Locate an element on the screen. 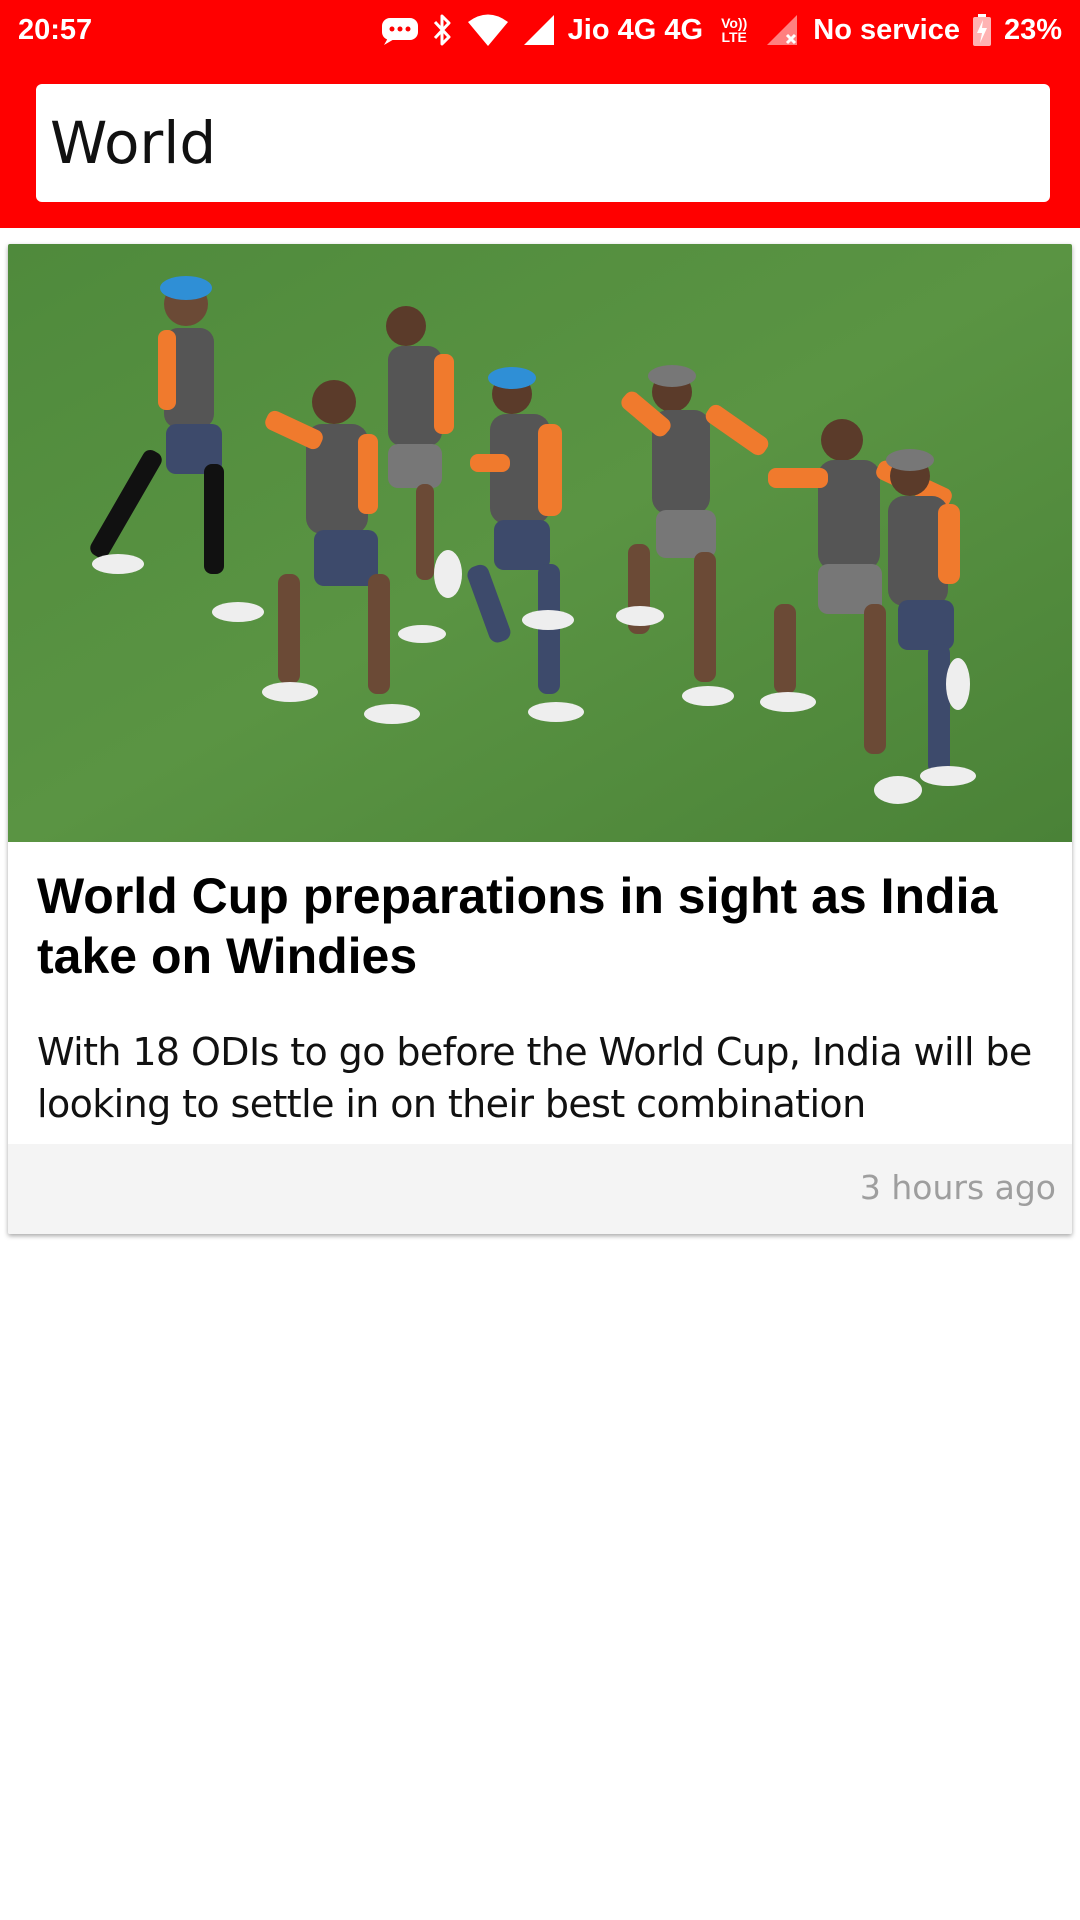 This screenshot has width=1080, height=1920. battery-charging-icon is located at coordinates (982, 30).